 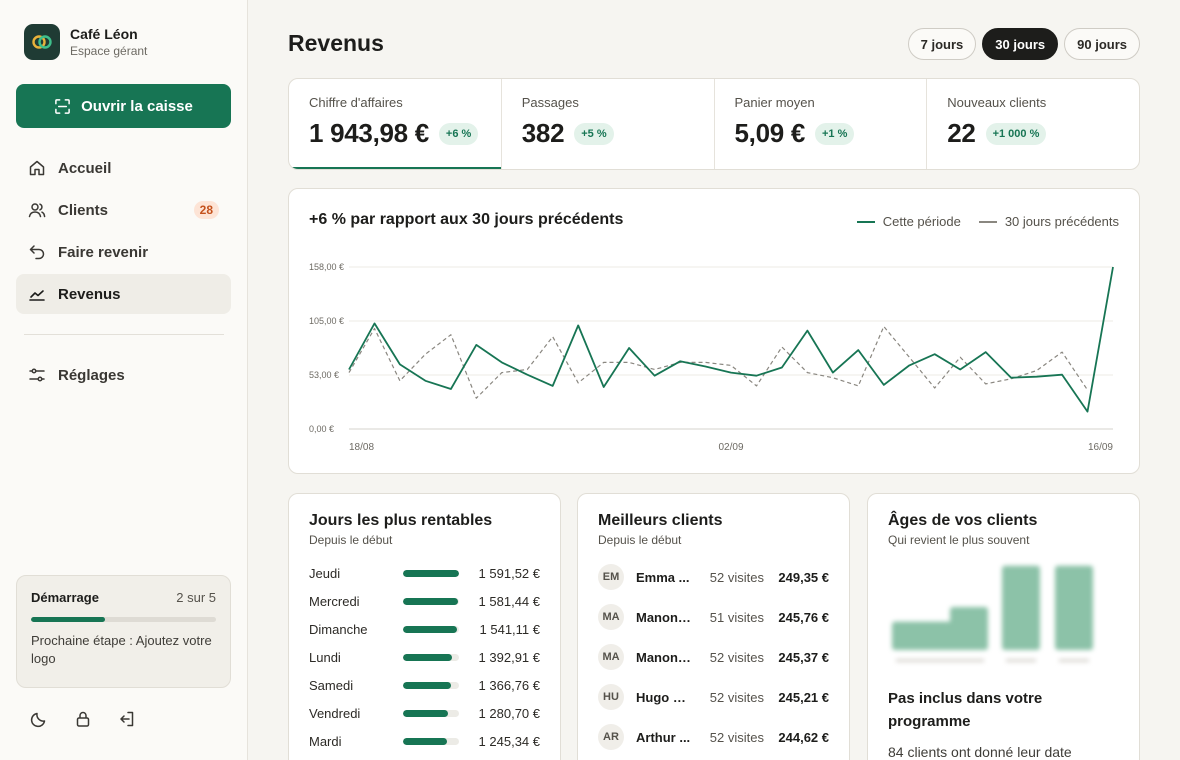 I want to click on sliders-icon, so click(x=37, y=375).